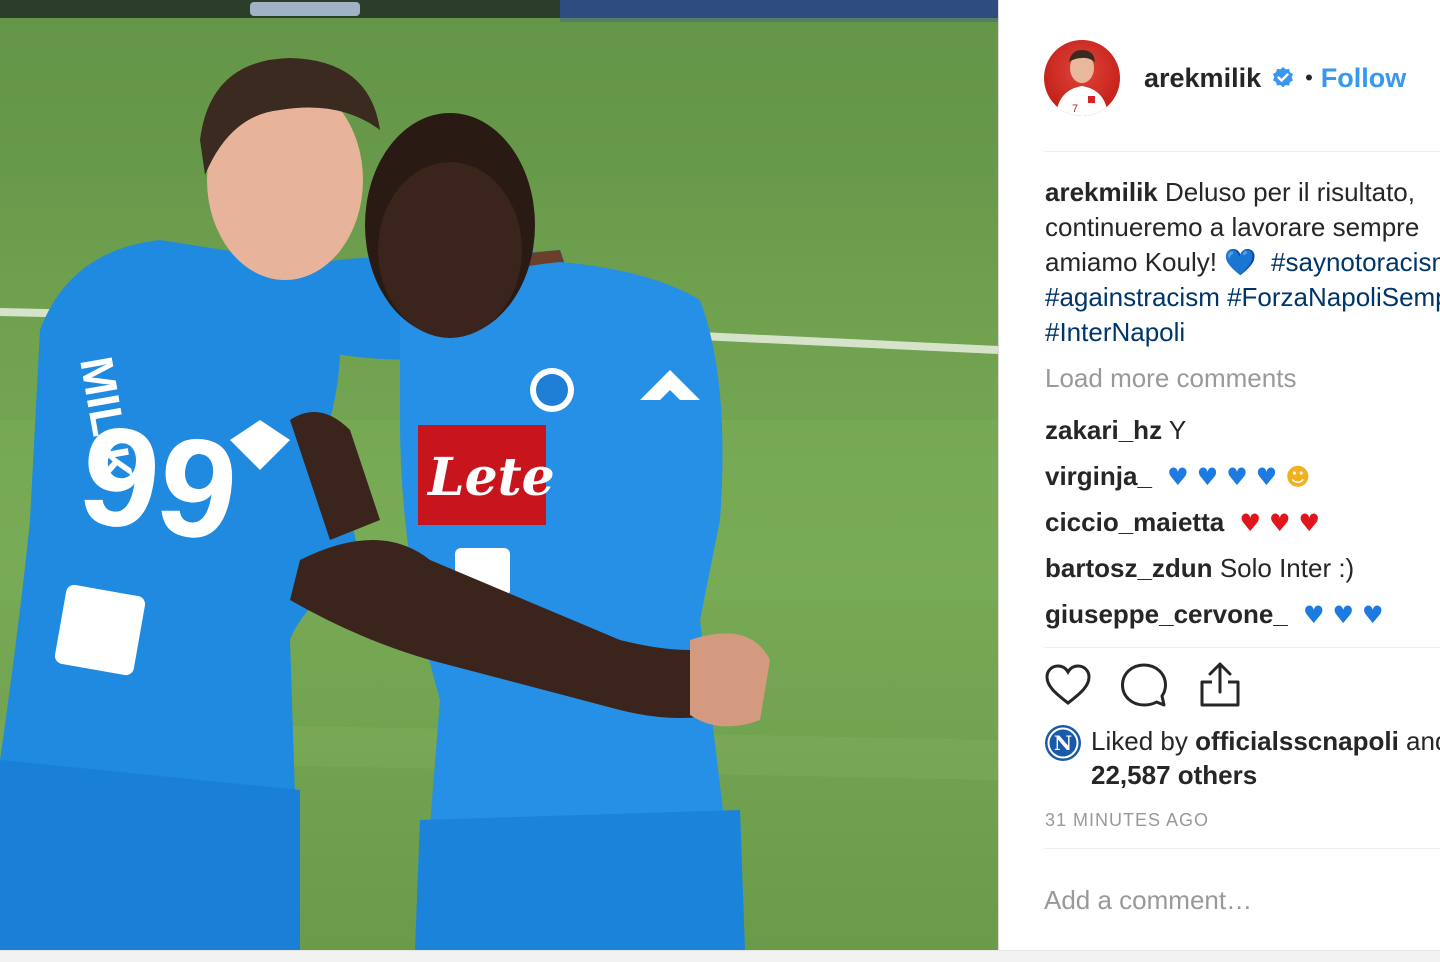 Image resolution: width=1440 pixels, height=962 pixels. I want to click on likes-line-1: Liked by officialsscnapoli and, so click(1265, 741).